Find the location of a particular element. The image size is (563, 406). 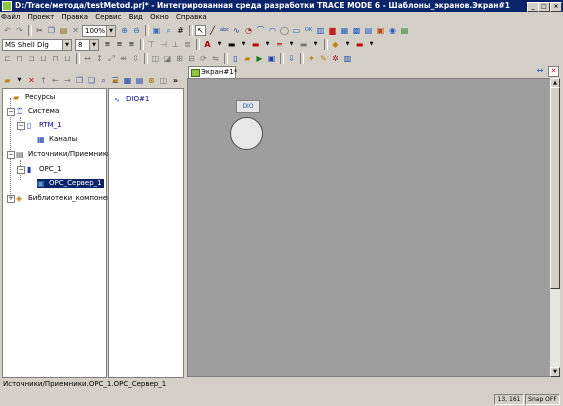

menu-edit: Правка is located at coordinates (74, 17).